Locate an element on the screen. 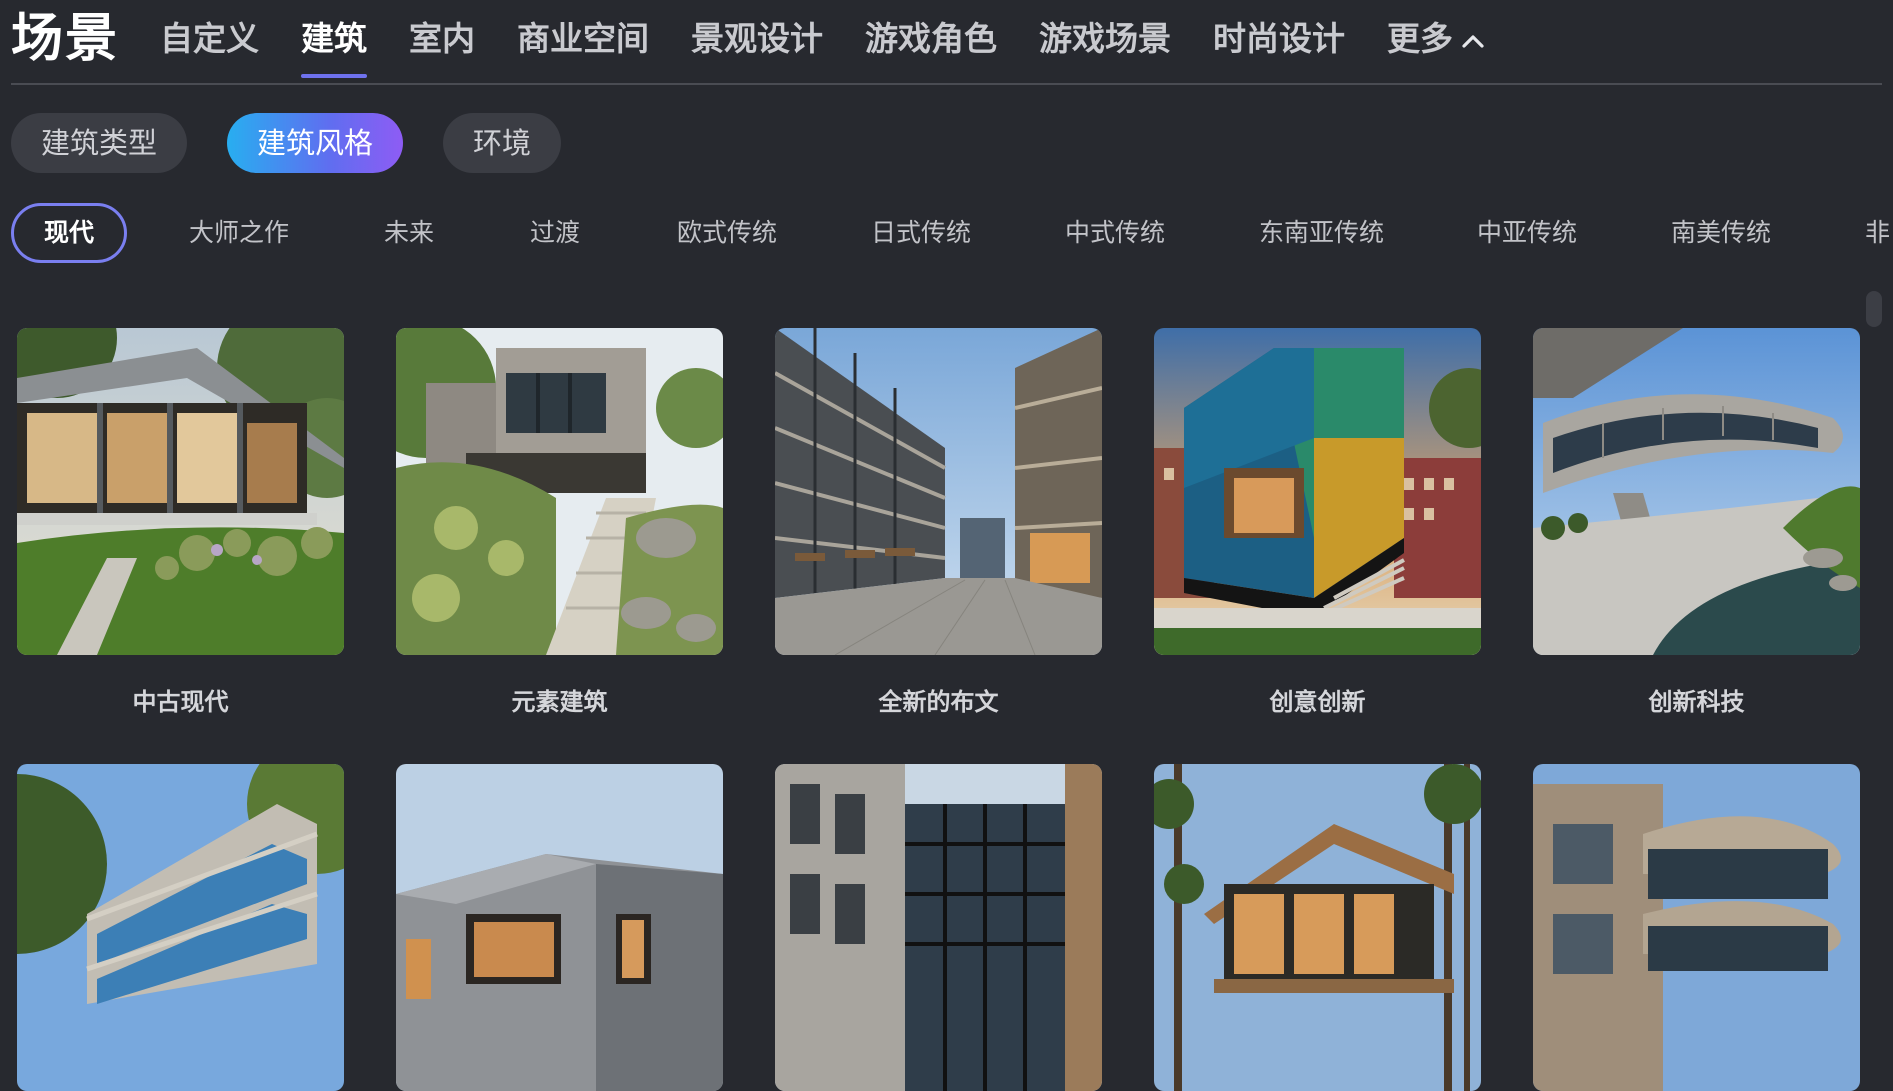  card-caption: 元素建筑 is located at coordinates (559, 702).